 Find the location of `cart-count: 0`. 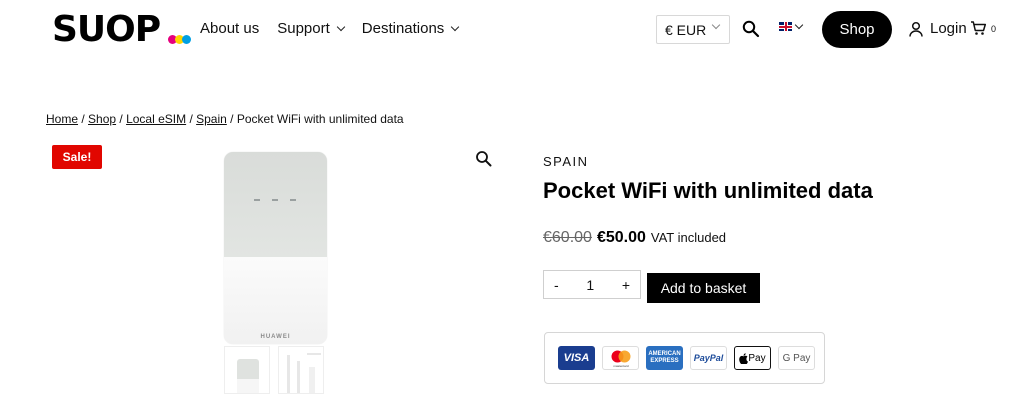

cart-count: 0 is located at coordinates (994, 29).